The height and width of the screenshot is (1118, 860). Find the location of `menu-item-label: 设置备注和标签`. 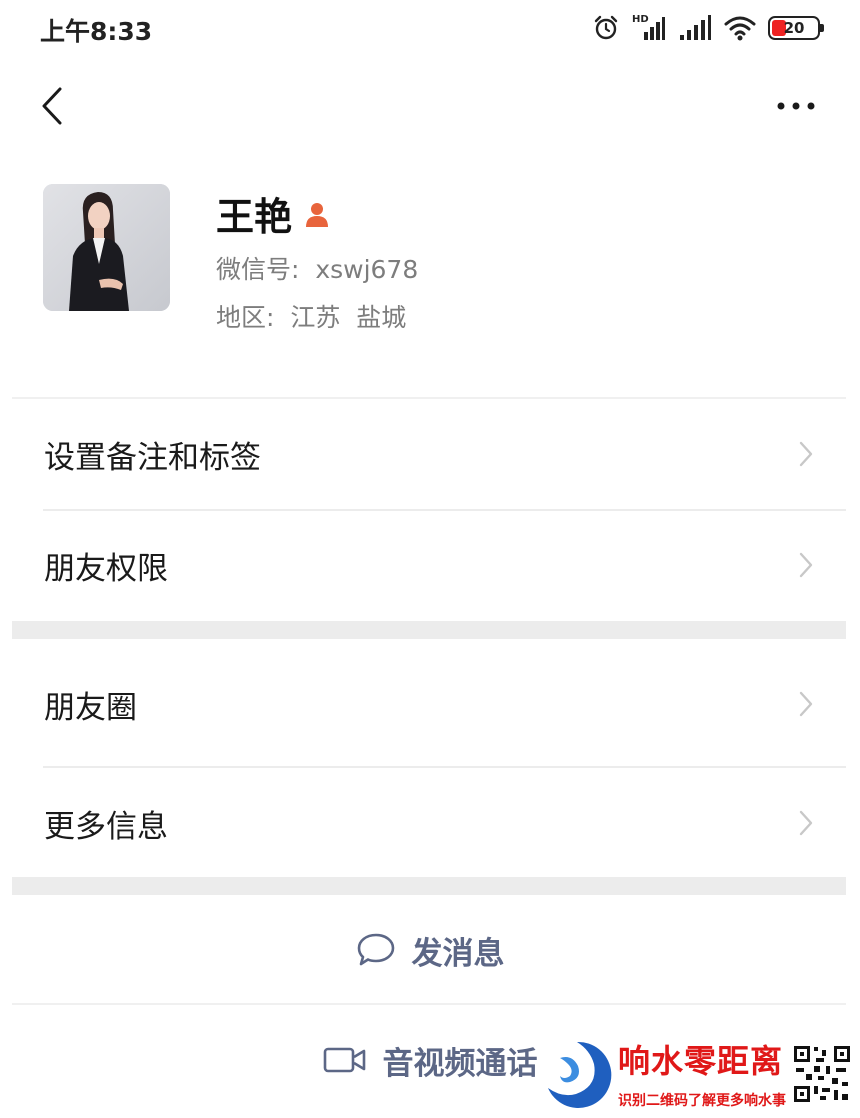

menu-item-label: 设置备注和标签 is located at coordinates (152, 457).